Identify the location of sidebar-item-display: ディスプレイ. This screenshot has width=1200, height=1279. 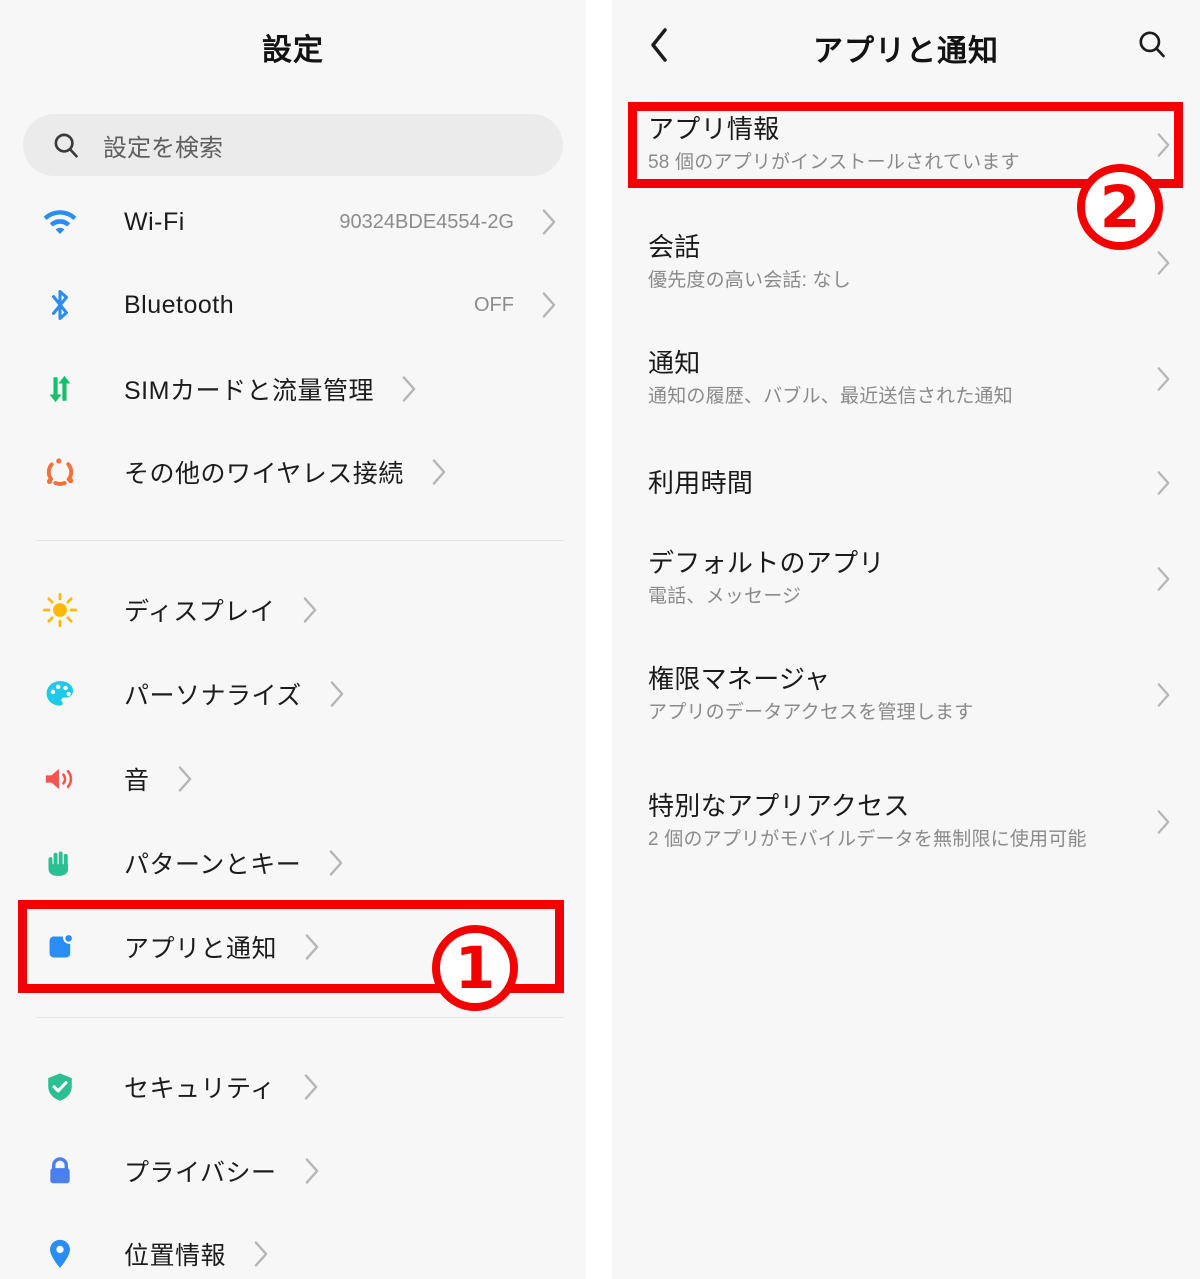
(293, 610).